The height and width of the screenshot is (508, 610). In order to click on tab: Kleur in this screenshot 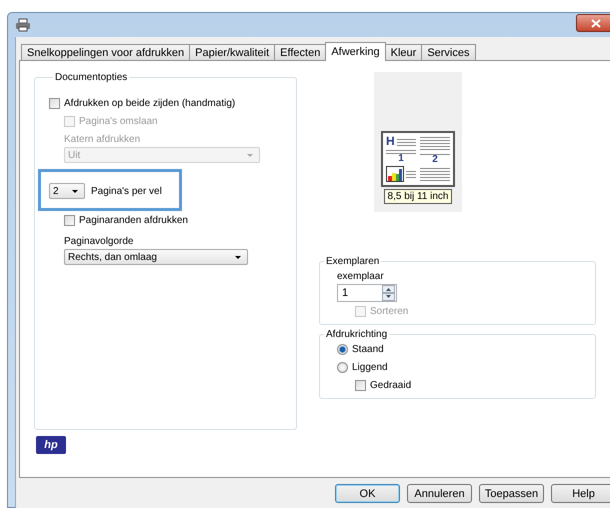, I will do `click(403, 52)`.